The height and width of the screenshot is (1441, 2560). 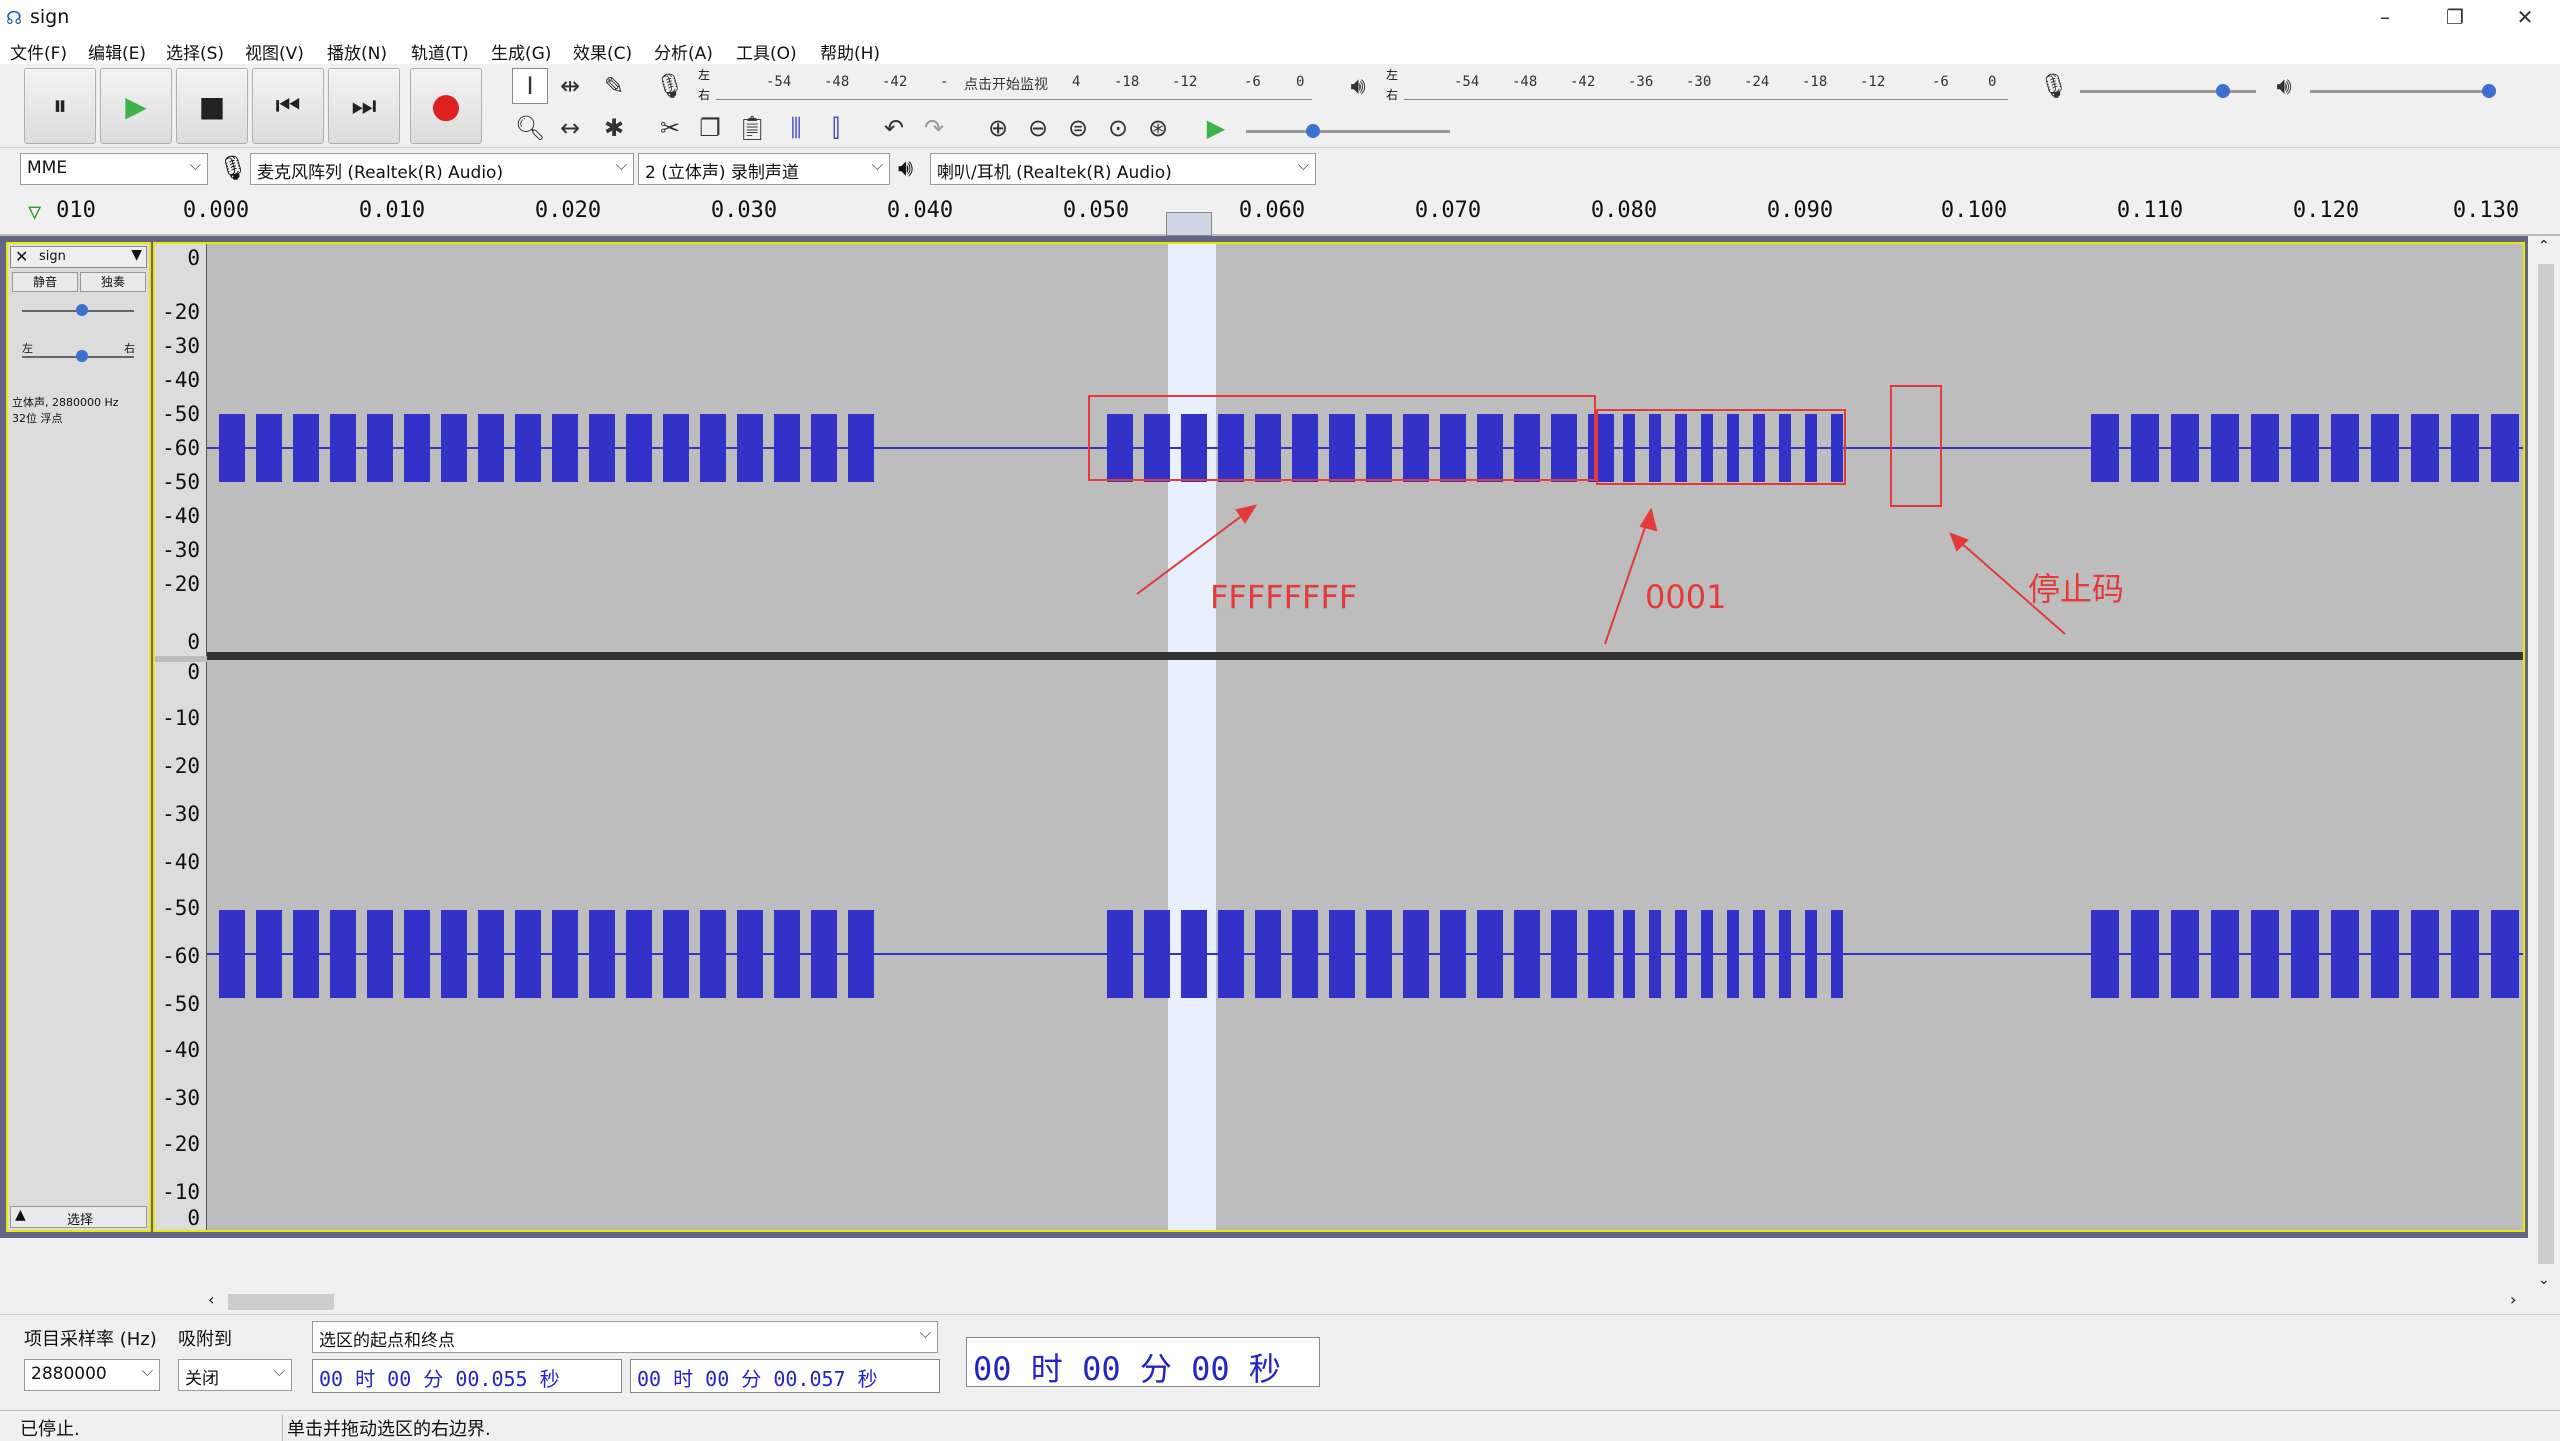 I want to click on menu-play: 播放(N), so click(x=357, y=51).